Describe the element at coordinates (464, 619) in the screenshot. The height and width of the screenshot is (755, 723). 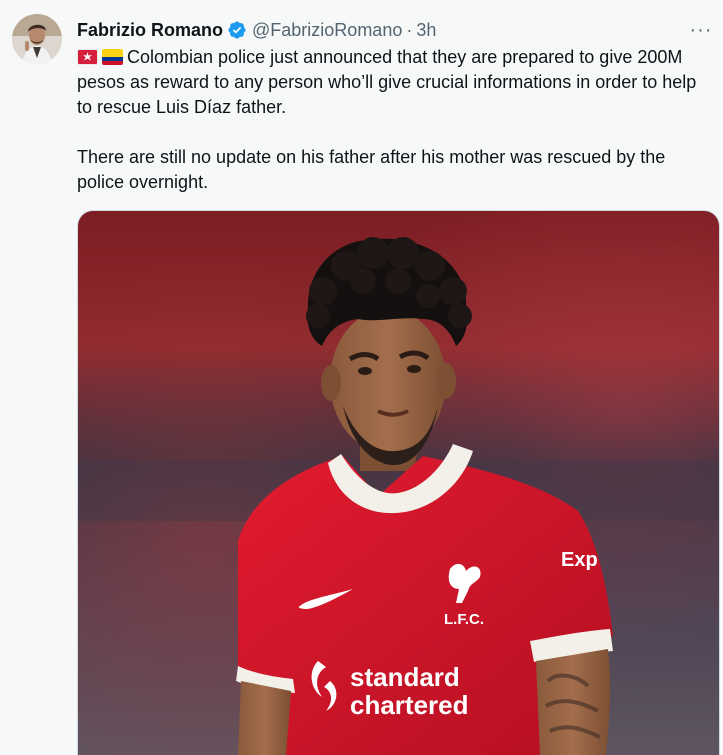
I see `crest-text: L.F.C.` at that location.